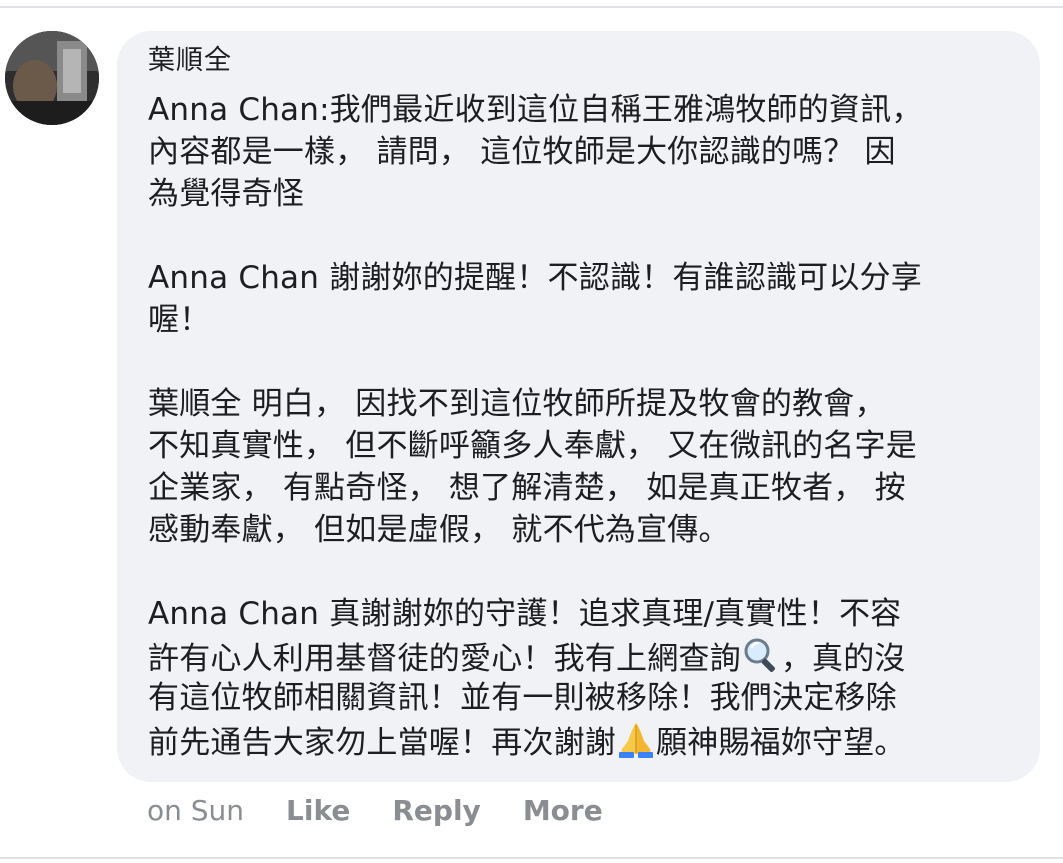 This screenshot has height=863, width=1063. I want to click on avatar-photo, so click(52, 78).